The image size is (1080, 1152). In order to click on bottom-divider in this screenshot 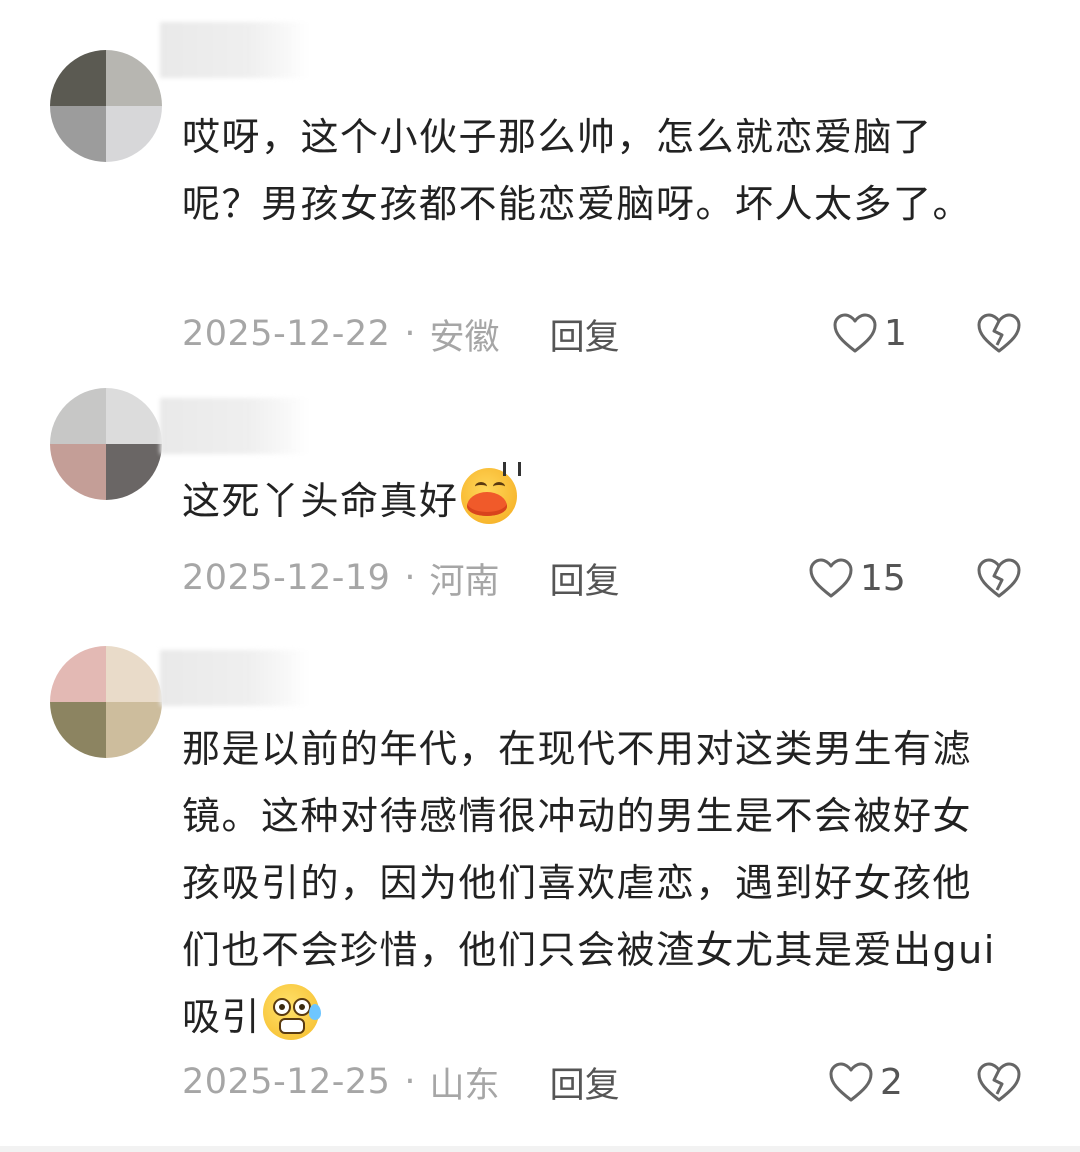, I will do `click(540, 1149)`.